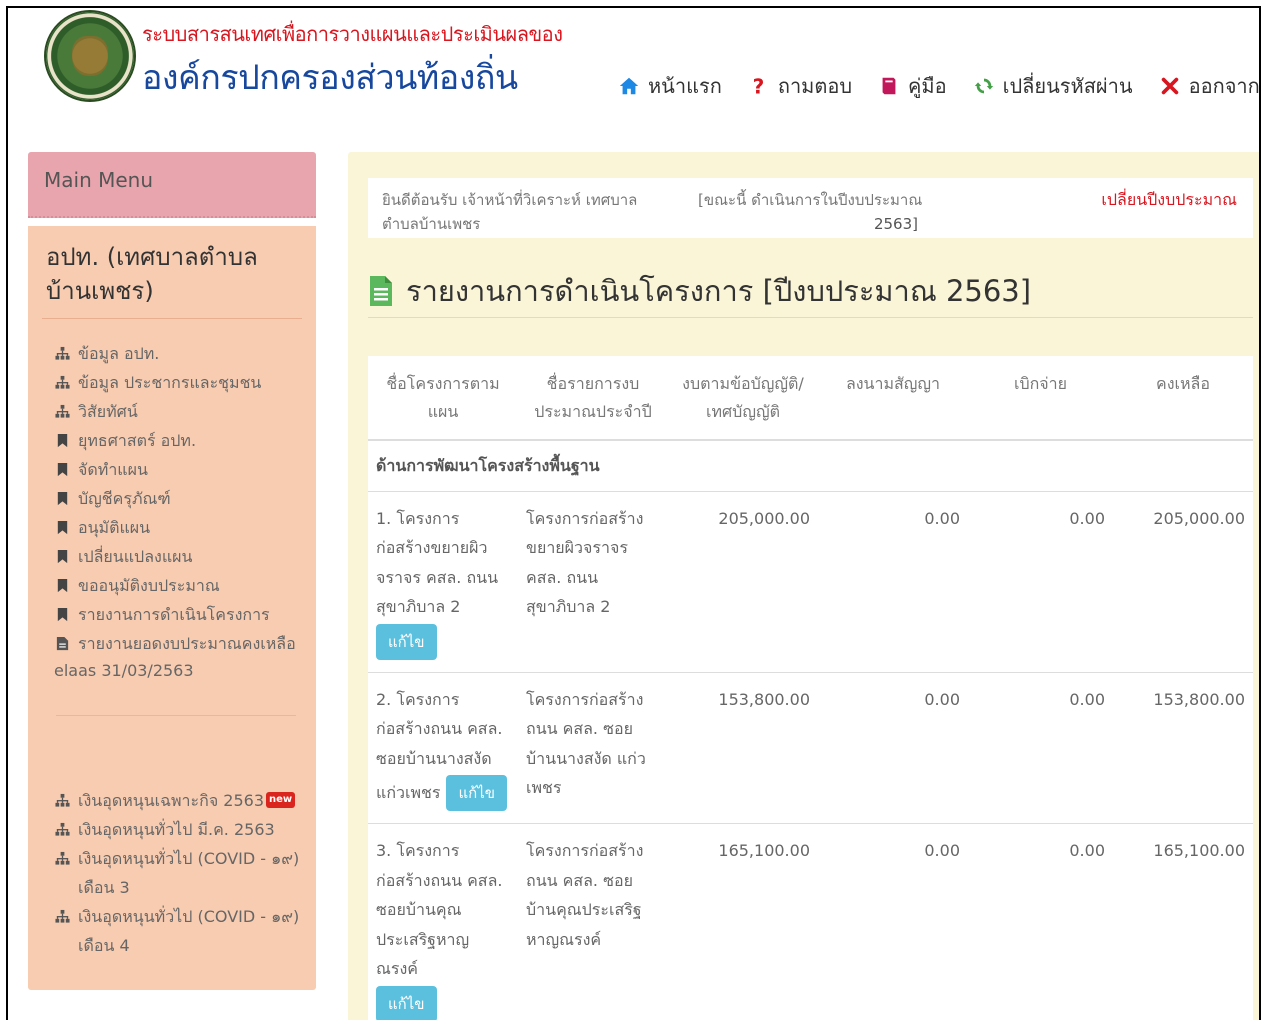 Image resolution: width=1263 pixels, height=1020 pixels. I want to click on sidebar-item: จัดทำแผน, so click(178, 469).